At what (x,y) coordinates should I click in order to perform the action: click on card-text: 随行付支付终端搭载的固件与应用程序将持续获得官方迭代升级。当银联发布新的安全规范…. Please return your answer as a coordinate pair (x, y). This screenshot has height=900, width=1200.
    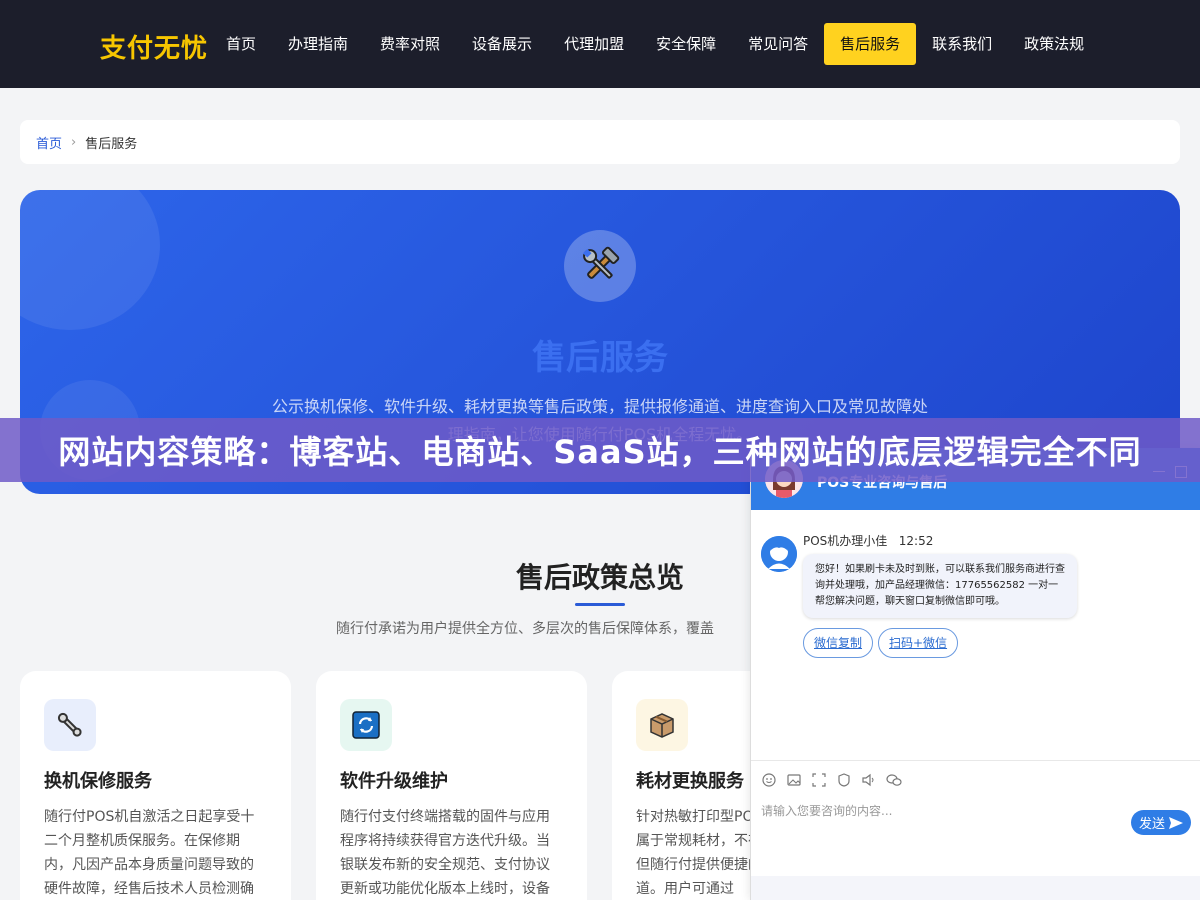
    Looking at the image, I should click on (445, 853).